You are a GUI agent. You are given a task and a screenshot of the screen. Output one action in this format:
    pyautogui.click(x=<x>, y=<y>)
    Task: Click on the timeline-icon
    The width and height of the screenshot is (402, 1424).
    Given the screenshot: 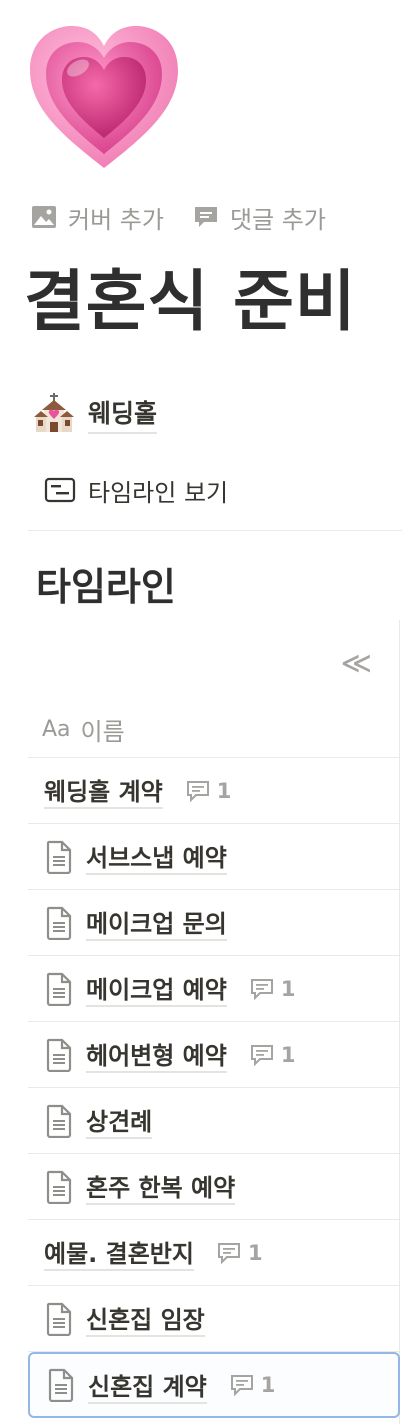 What is the action you would take?
    pyautogui.click(x=60, y=490)
    